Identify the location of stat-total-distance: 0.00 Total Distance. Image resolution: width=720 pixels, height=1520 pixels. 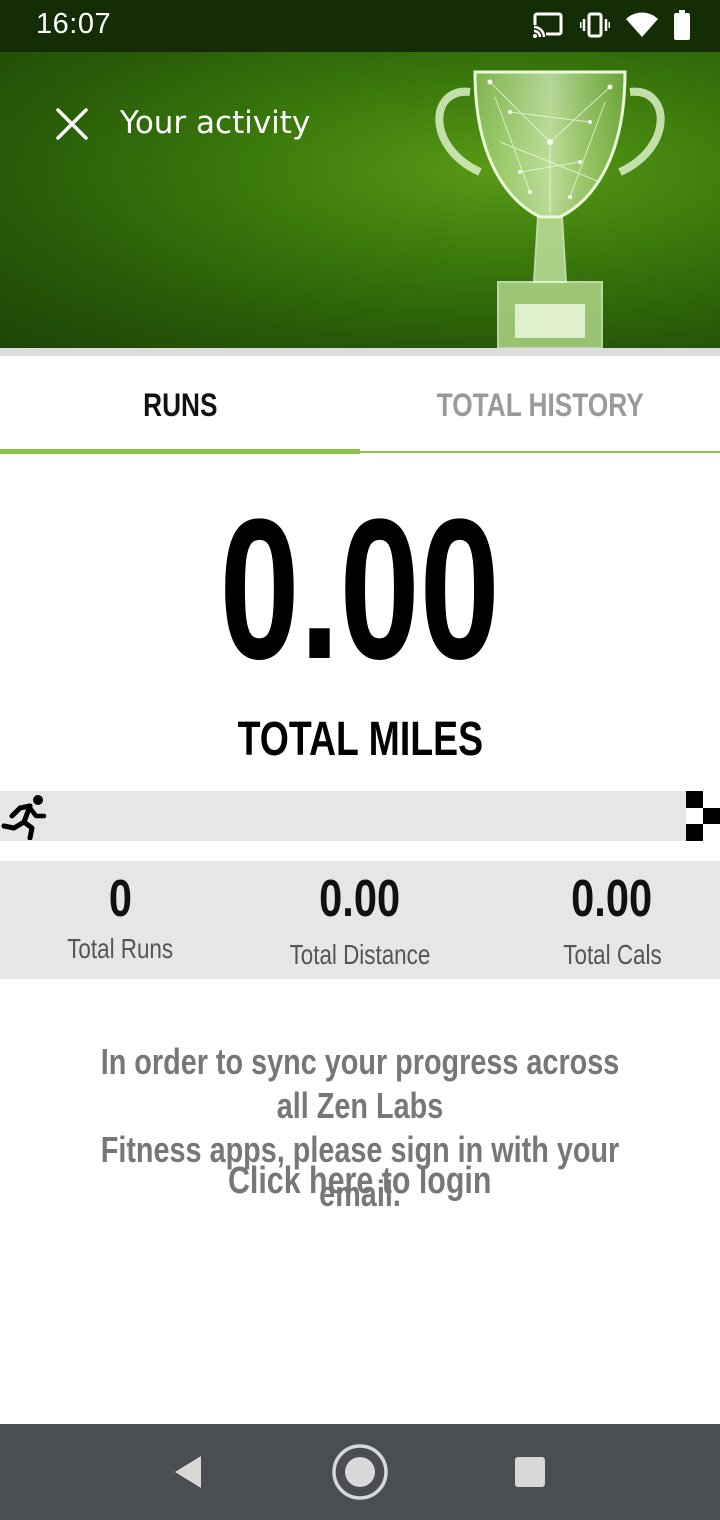
(360, 920).